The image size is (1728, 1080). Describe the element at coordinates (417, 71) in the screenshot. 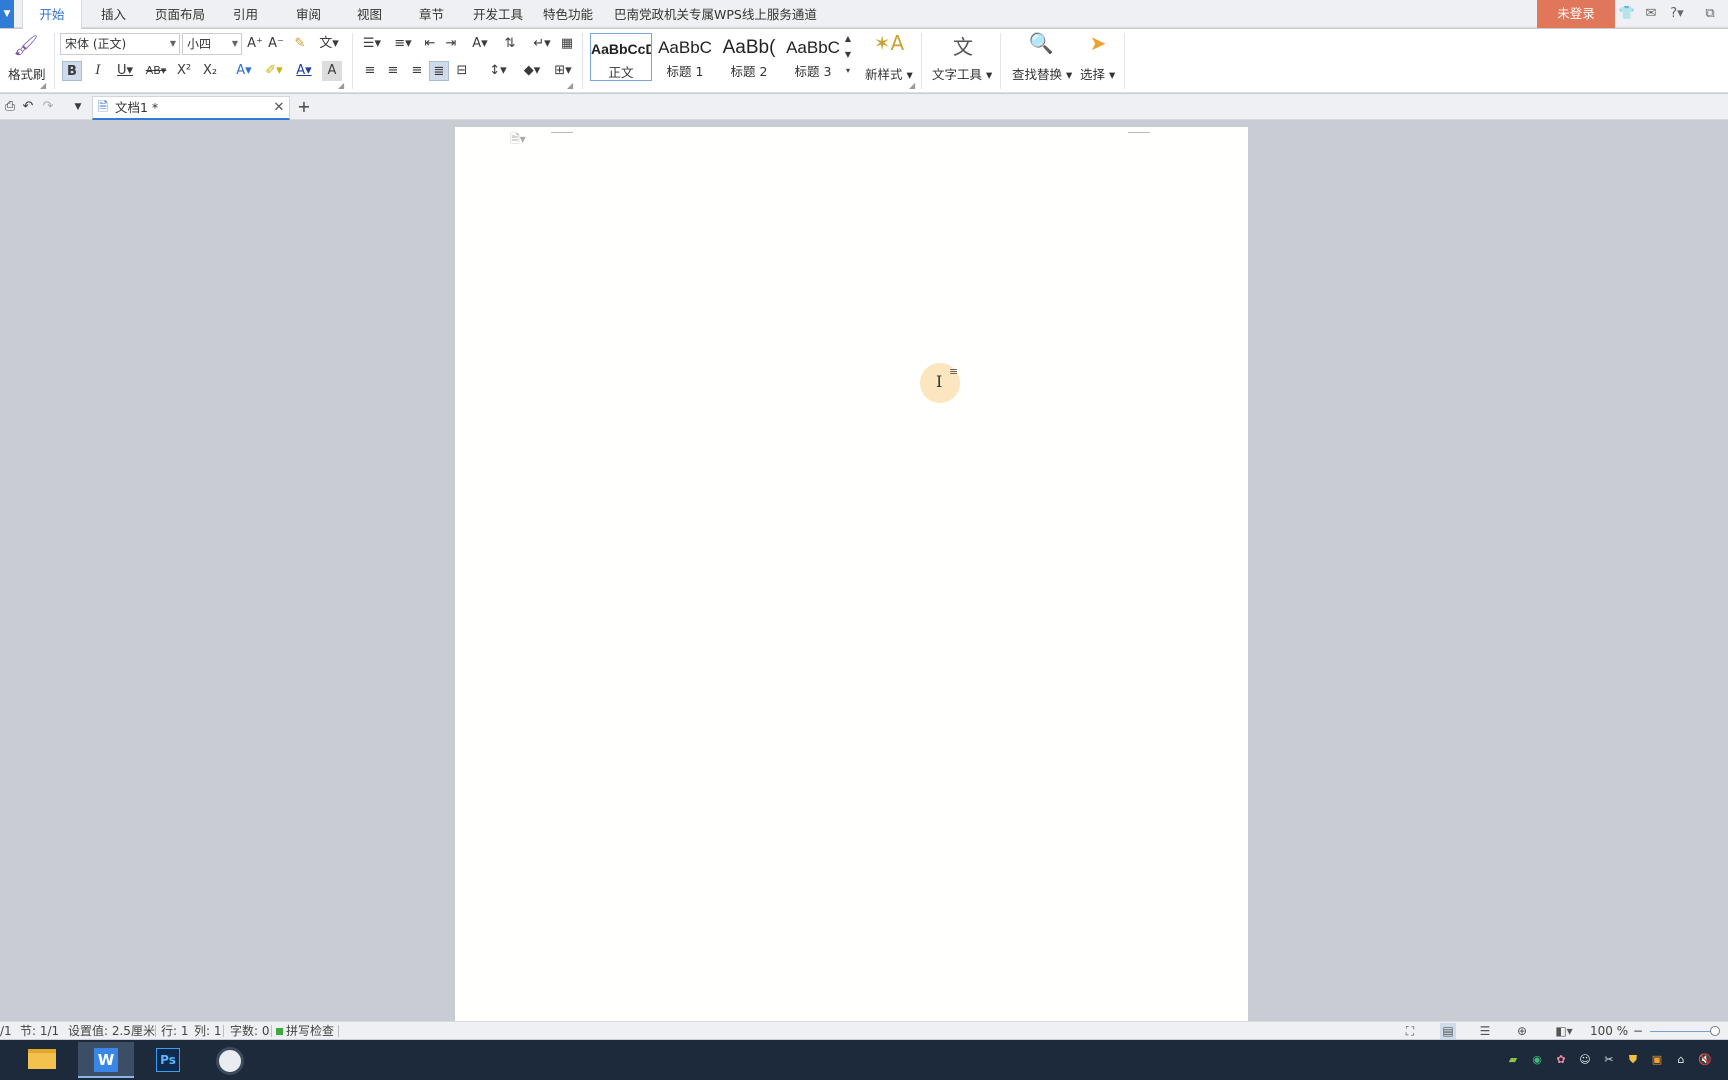

I see `align-right-icon: ≡` at that location.